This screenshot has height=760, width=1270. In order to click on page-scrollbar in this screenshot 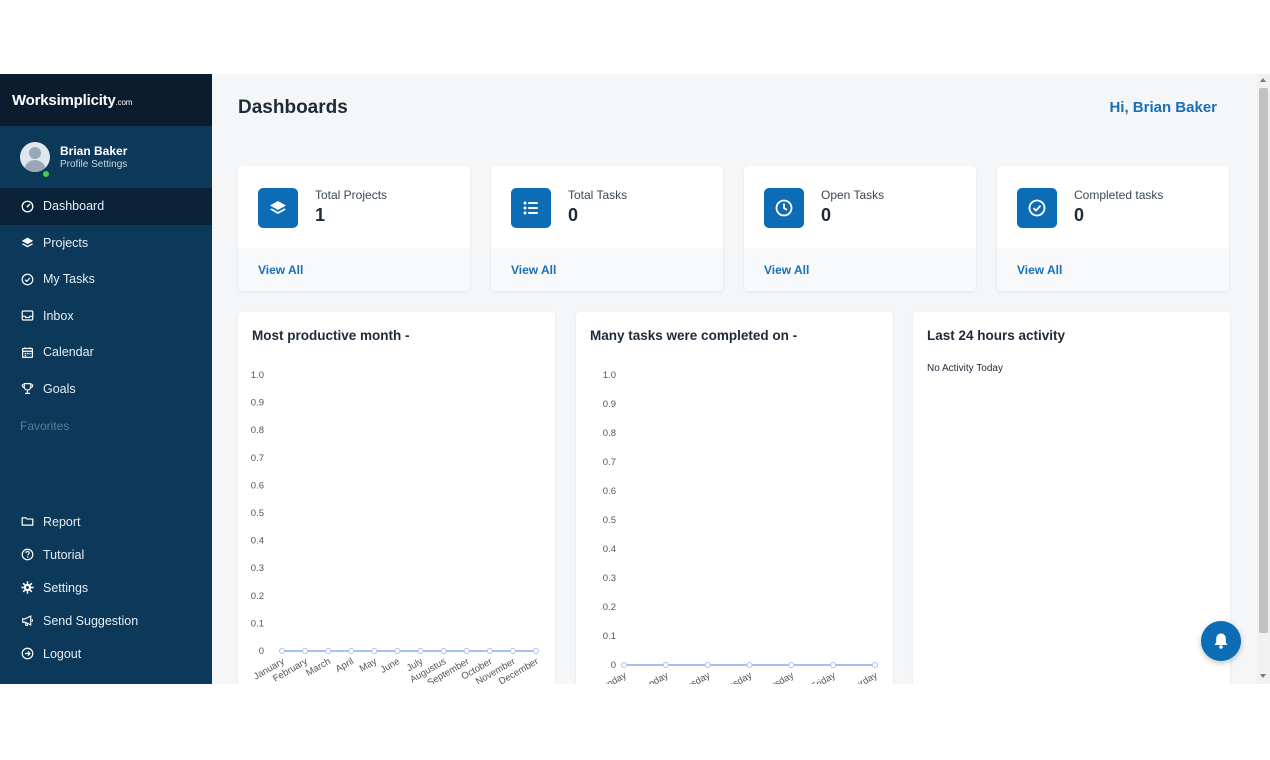, I will do `click(1263, 379)`.